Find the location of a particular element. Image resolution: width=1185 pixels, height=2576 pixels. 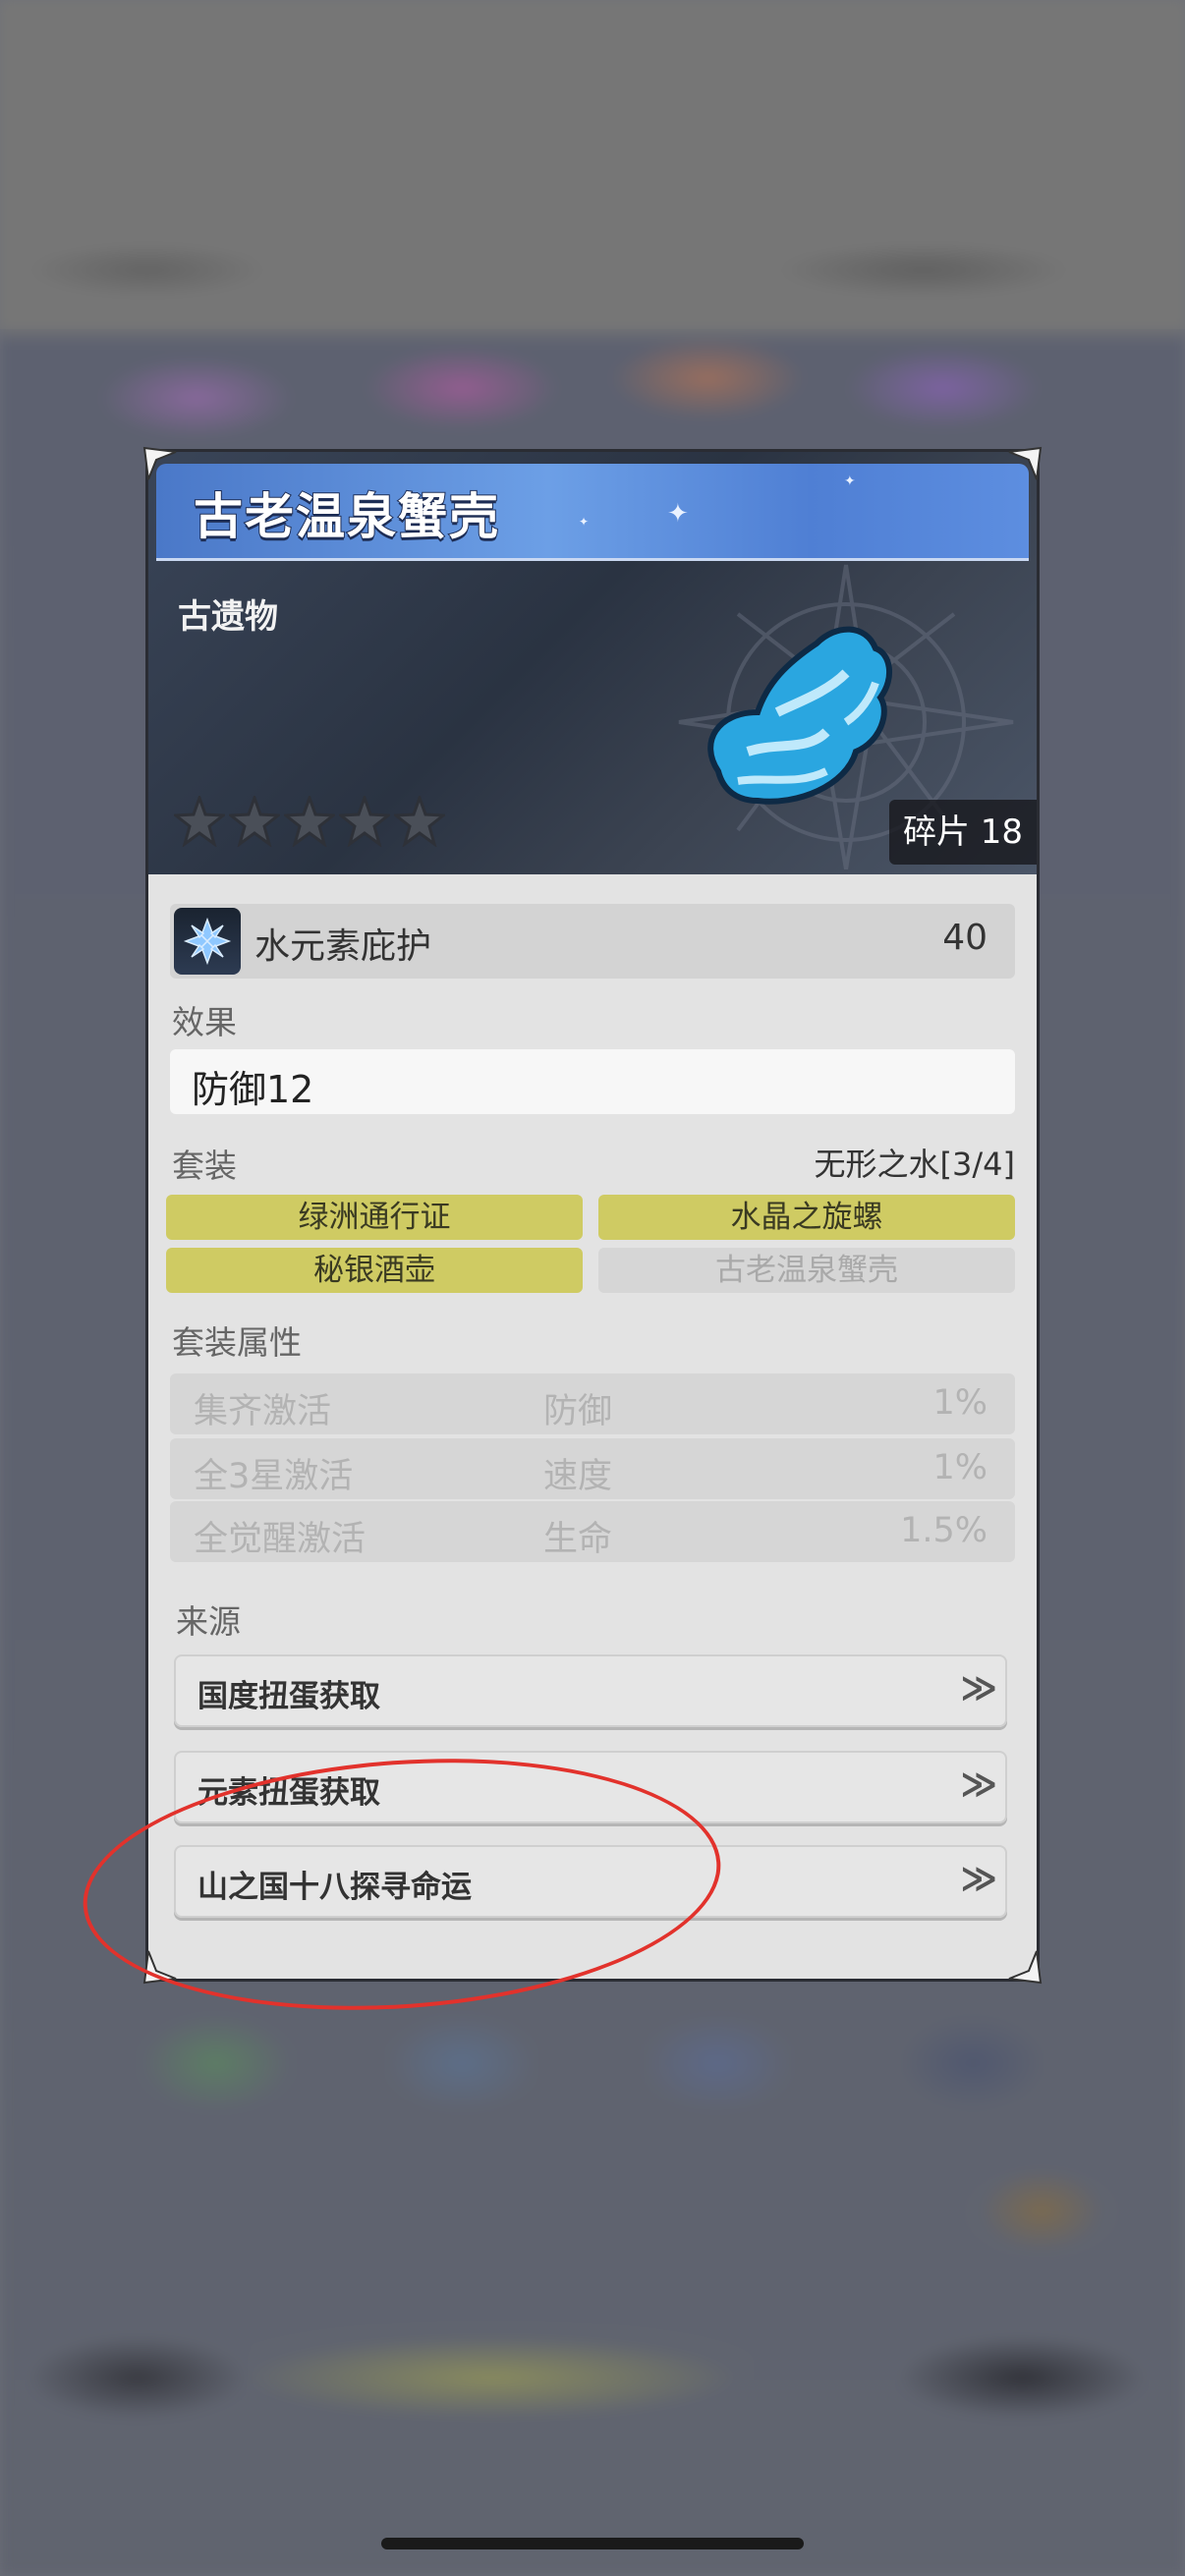

item-title: 古老温泉蟹壳 is located at coordinates (347, 516).